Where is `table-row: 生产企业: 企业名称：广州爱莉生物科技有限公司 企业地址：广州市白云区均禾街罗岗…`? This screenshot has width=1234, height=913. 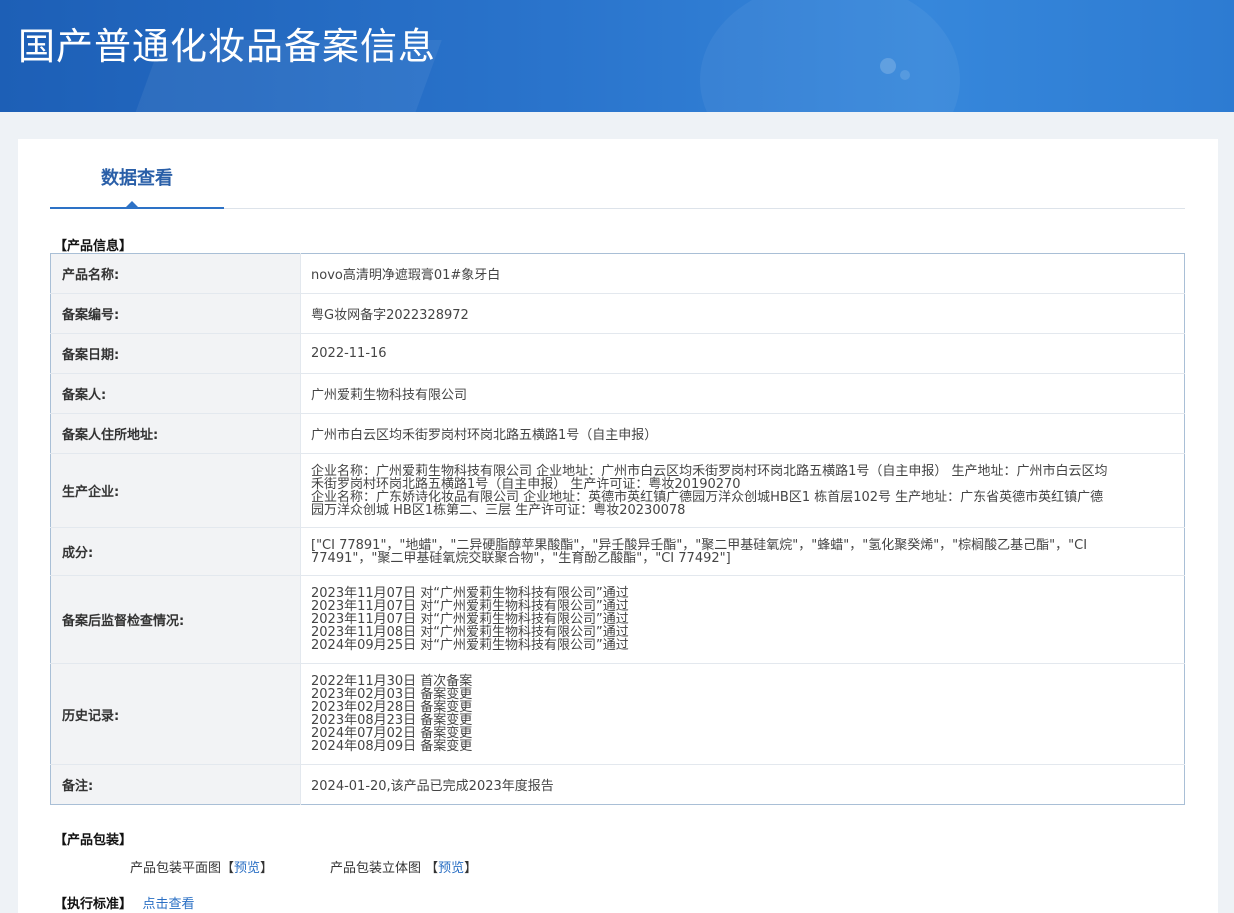 table-row: 生产企业: 企业名称：广州爱莉生物科技有限公司 企业地址：广州市白云区均禾街罗岗… is located at coordinates (617, 490).